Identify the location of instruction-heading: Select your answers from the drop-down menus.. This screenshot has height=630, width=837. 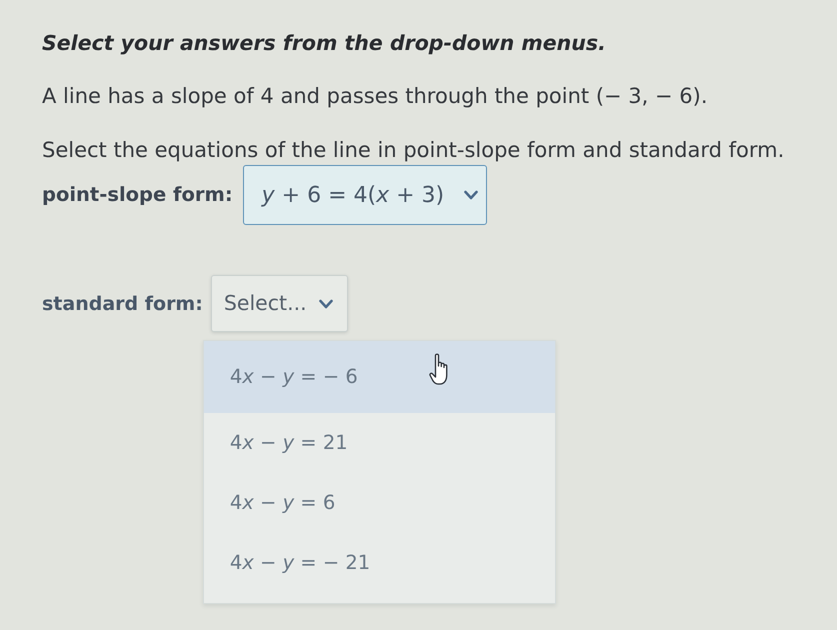
(324, 43).